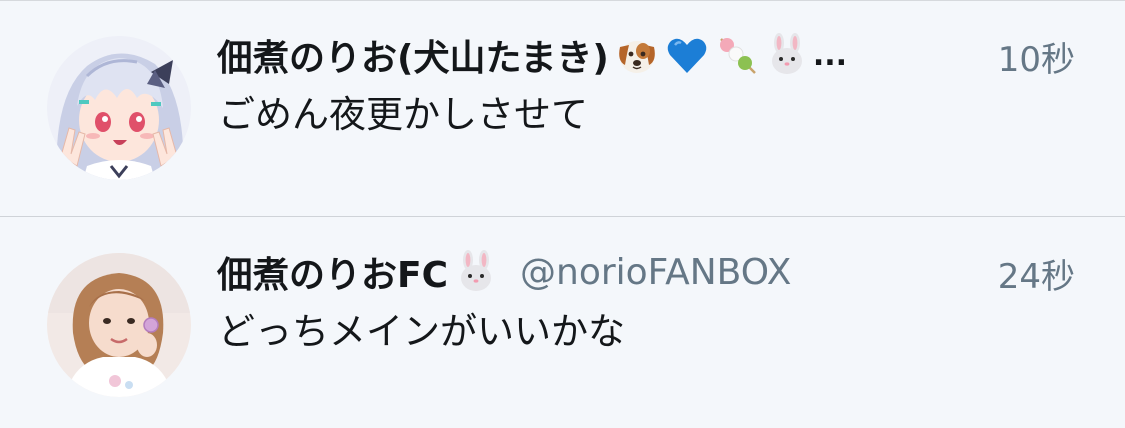 This screenshot has width=1125, height=428. Describe the element at coordinates (1036, 273) in the screenshot. I see `timestamp: 24秒` at that location.